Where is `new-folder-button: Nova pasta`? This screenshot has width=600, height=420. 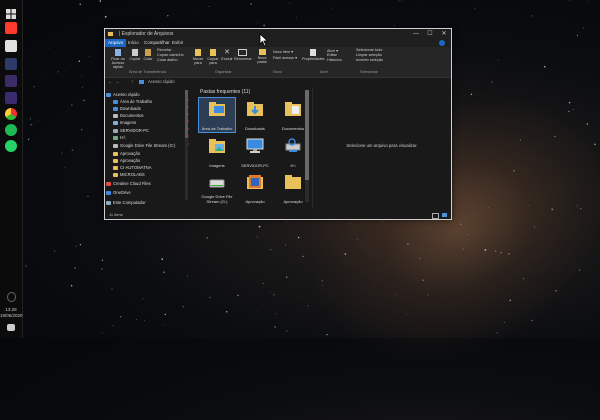 new-folder-button: Nova pasta is located at coordinates (262, 56).